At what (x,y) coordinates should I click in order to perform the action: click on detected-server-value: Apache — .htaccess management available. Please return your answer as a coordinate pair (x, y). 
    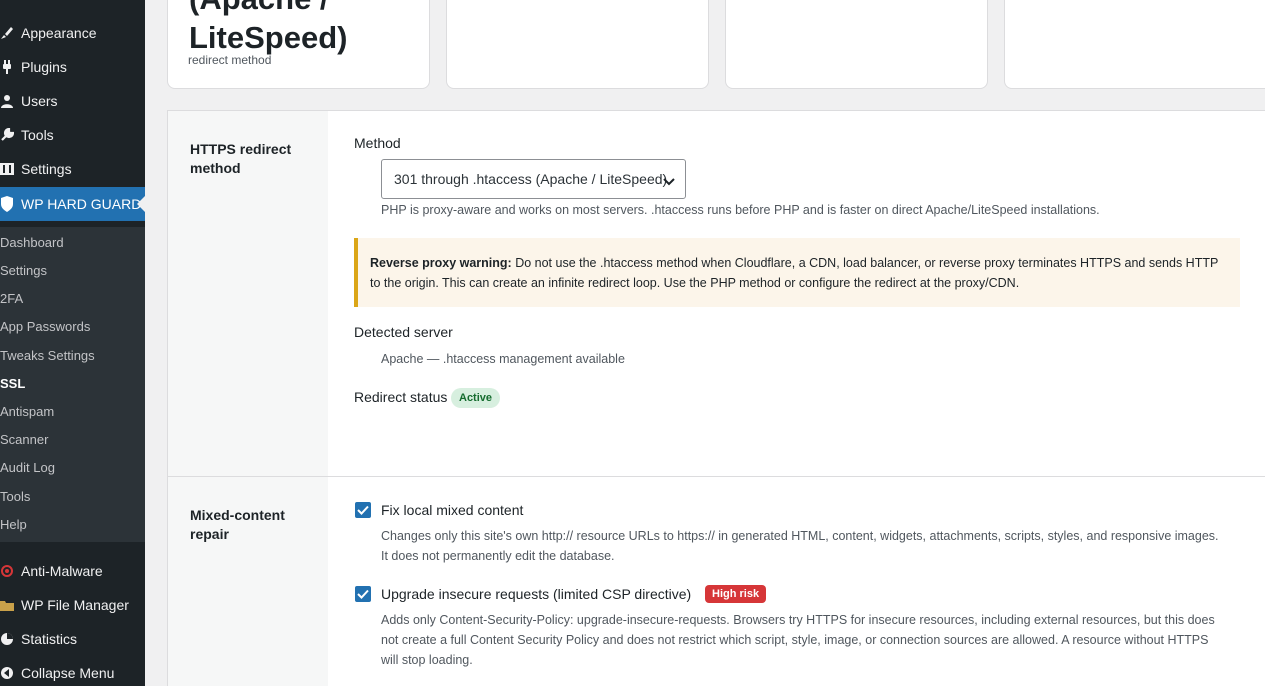
    Looking at the image, I should click on (503, 359).